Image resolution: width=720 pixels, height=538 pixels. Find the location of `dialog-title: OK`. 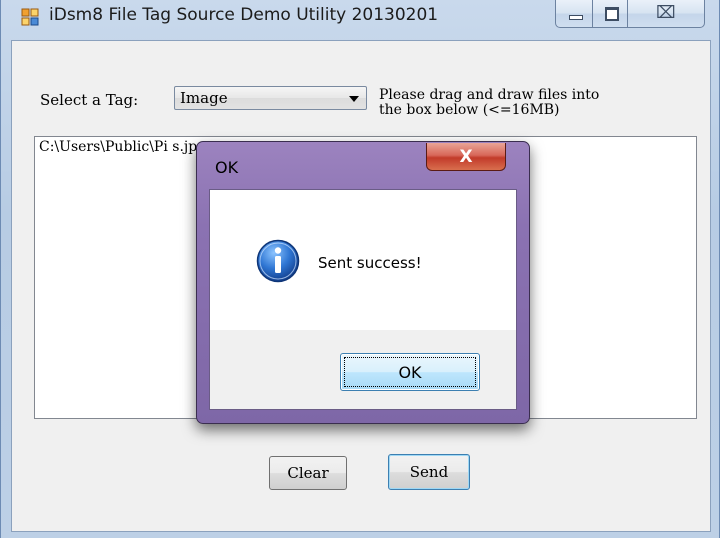

dialog-title: OK is located at coordinates (227, 167).